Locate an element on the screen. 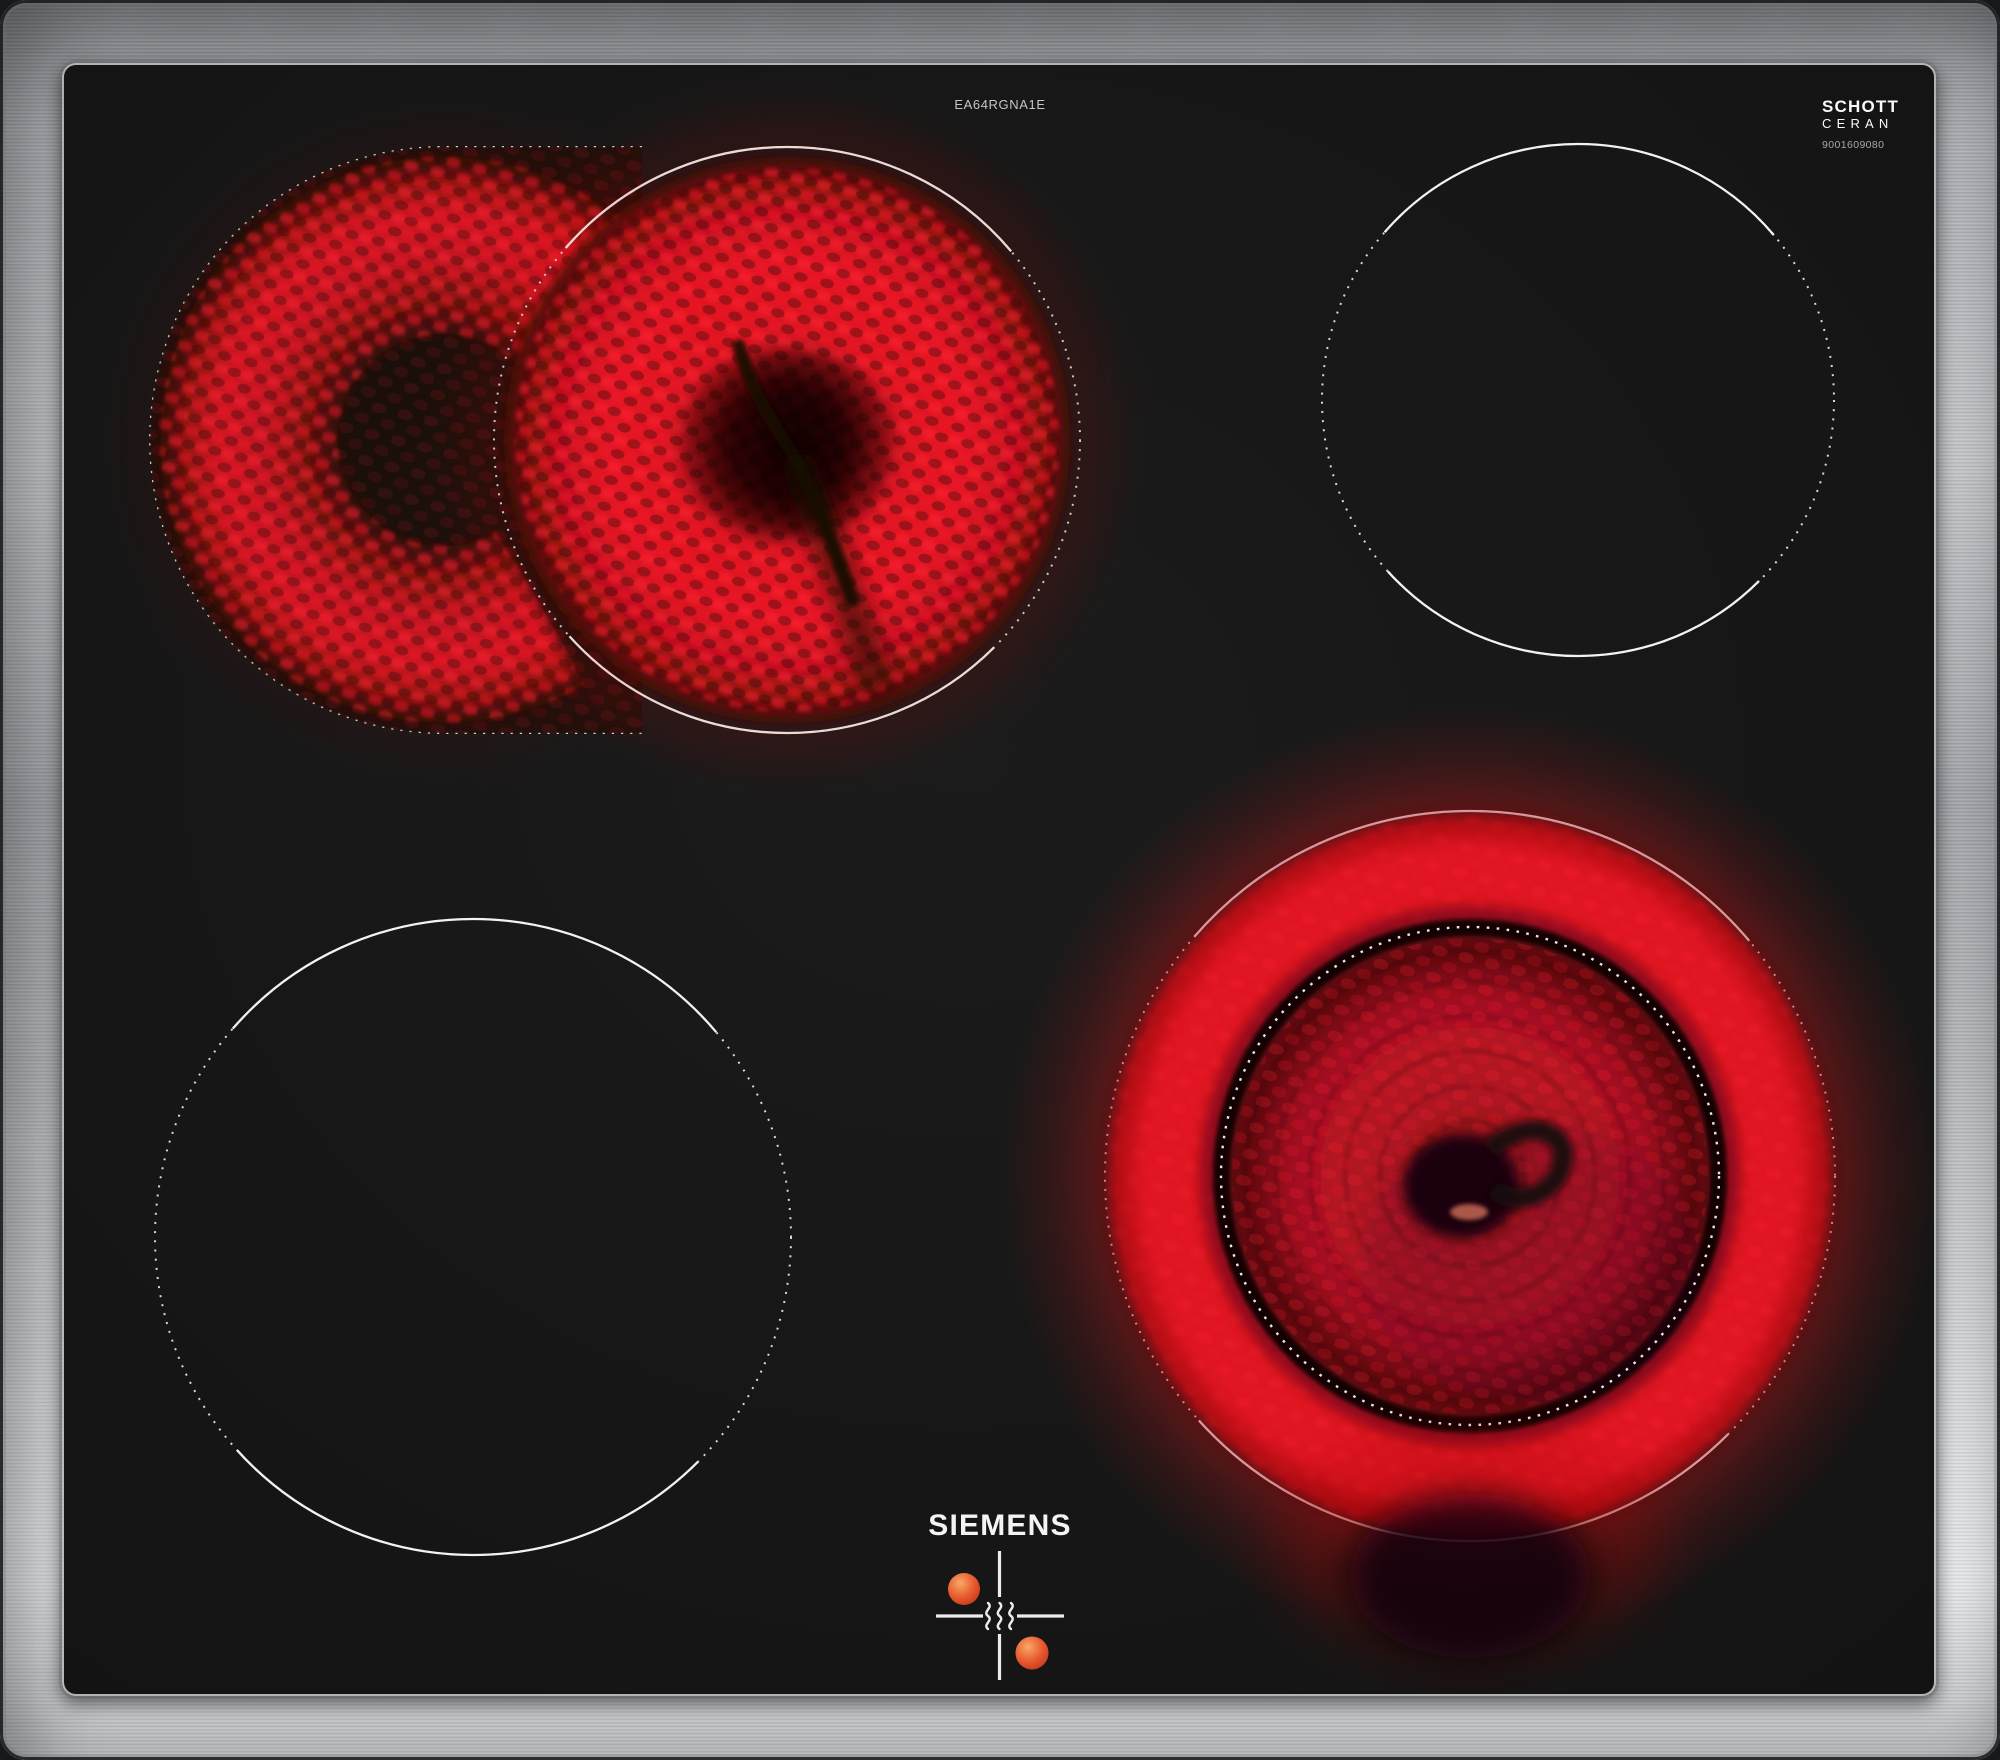 Image resolution: width=2000 pixels, height=1760 pixels. model-code-label: EA64RGNA1E is located at coordinates (1000, 104).